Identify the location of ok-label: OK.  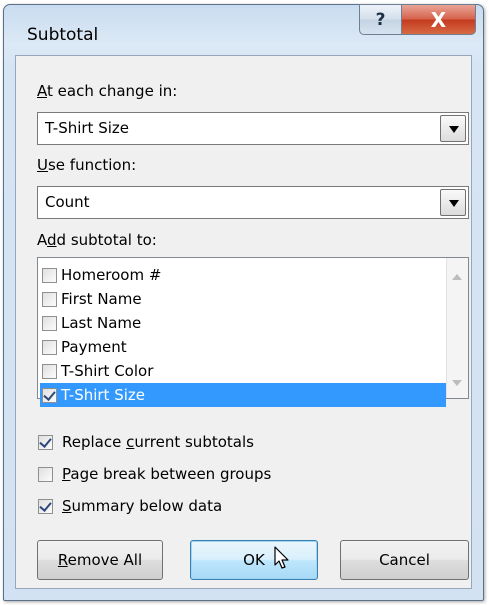
(254, 560).